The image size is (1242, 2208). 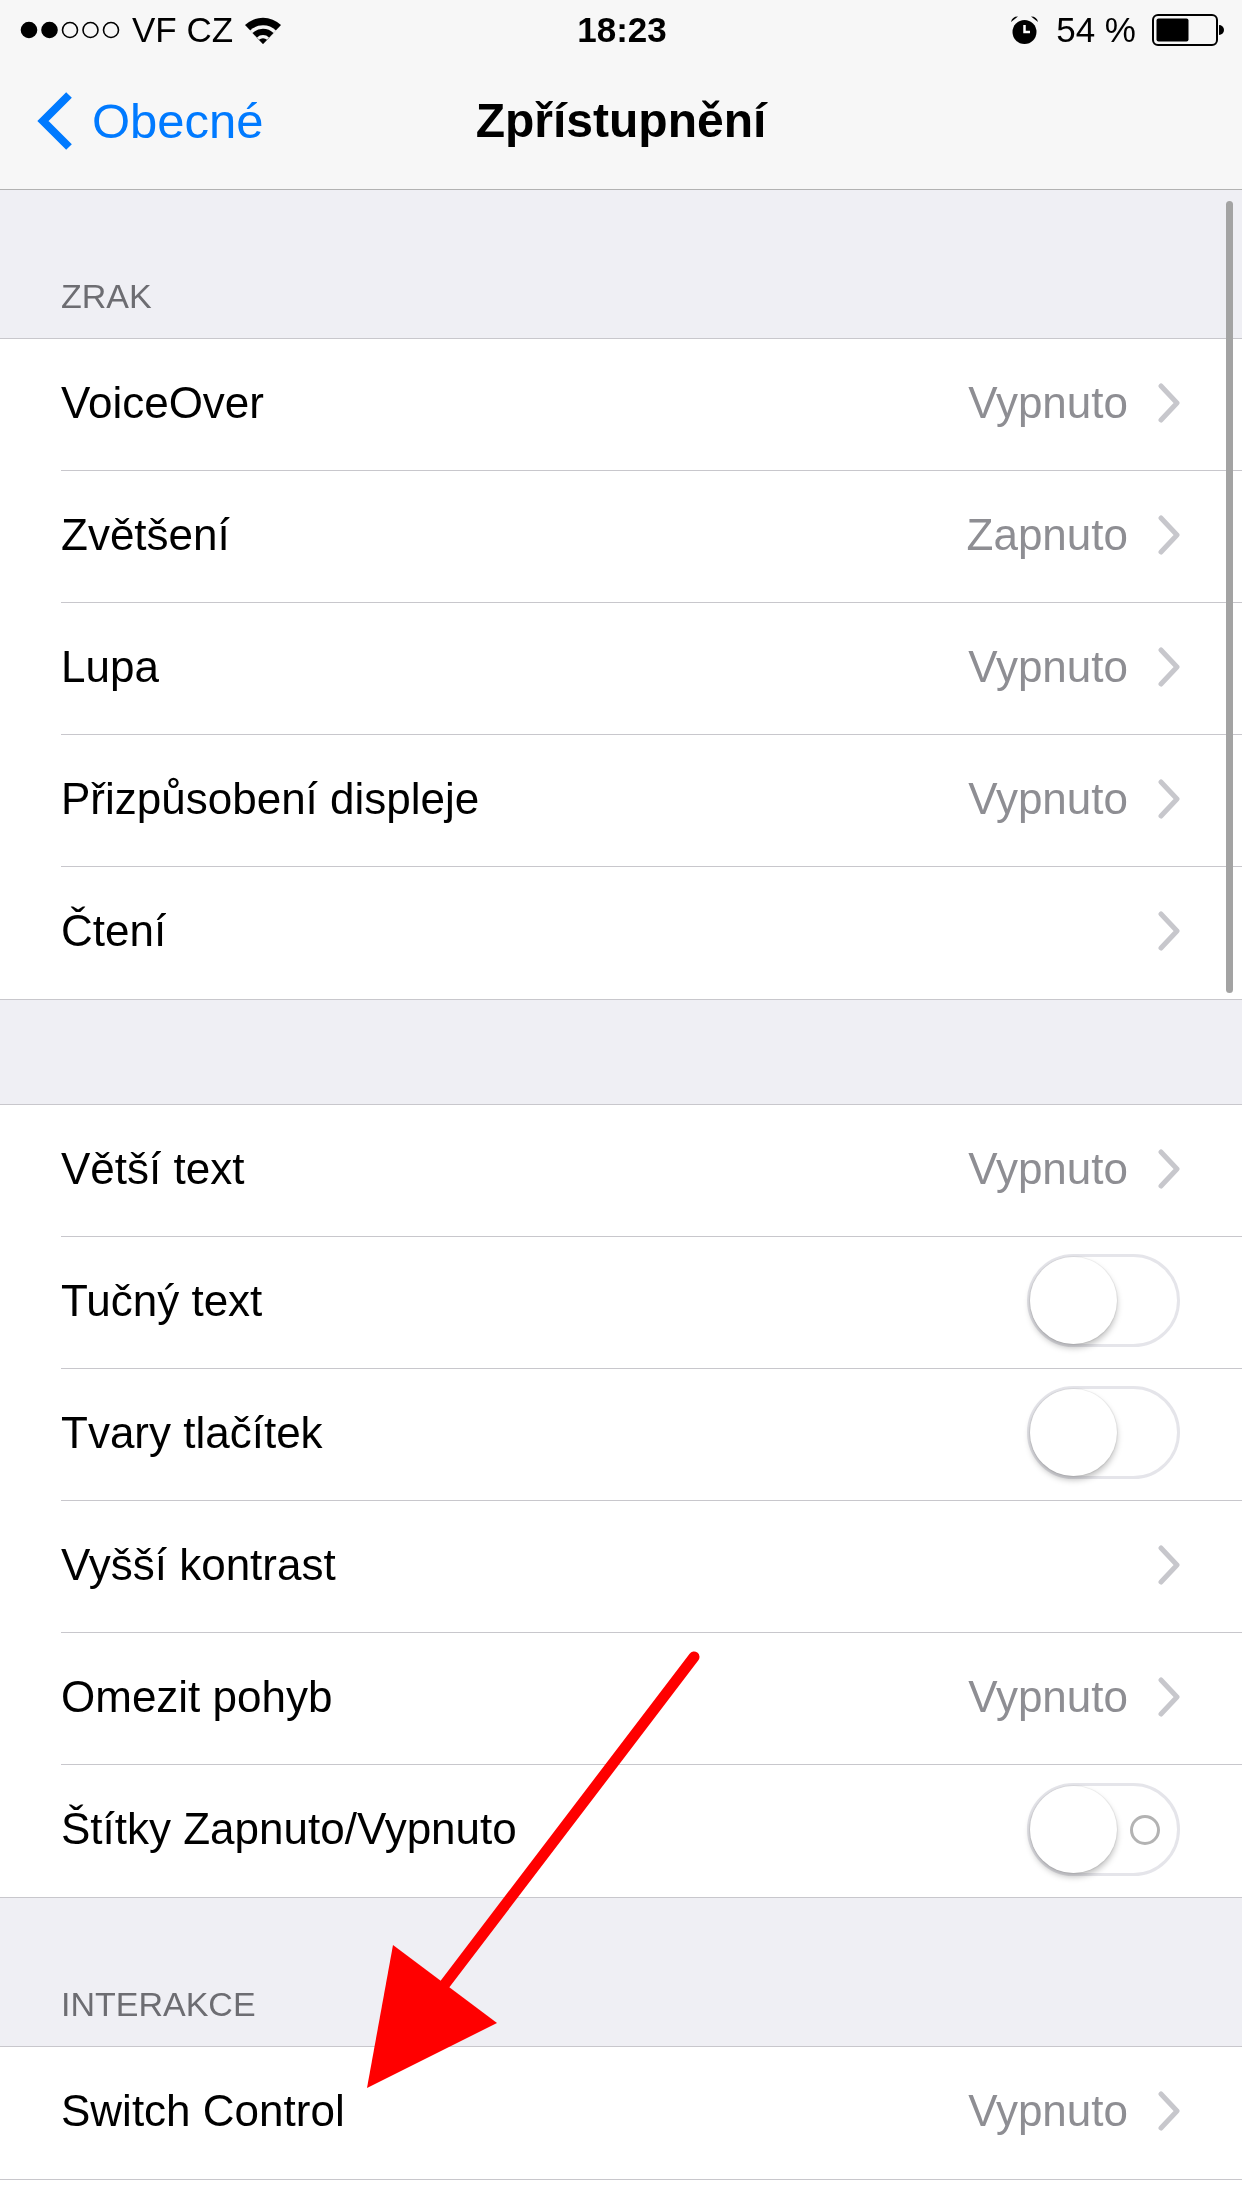 What do you see at coordinates (621, 1699) in the screenshot?
I see `settings-row: Omezit pohyb Vypnuto` at bounding box center [621, 1699].